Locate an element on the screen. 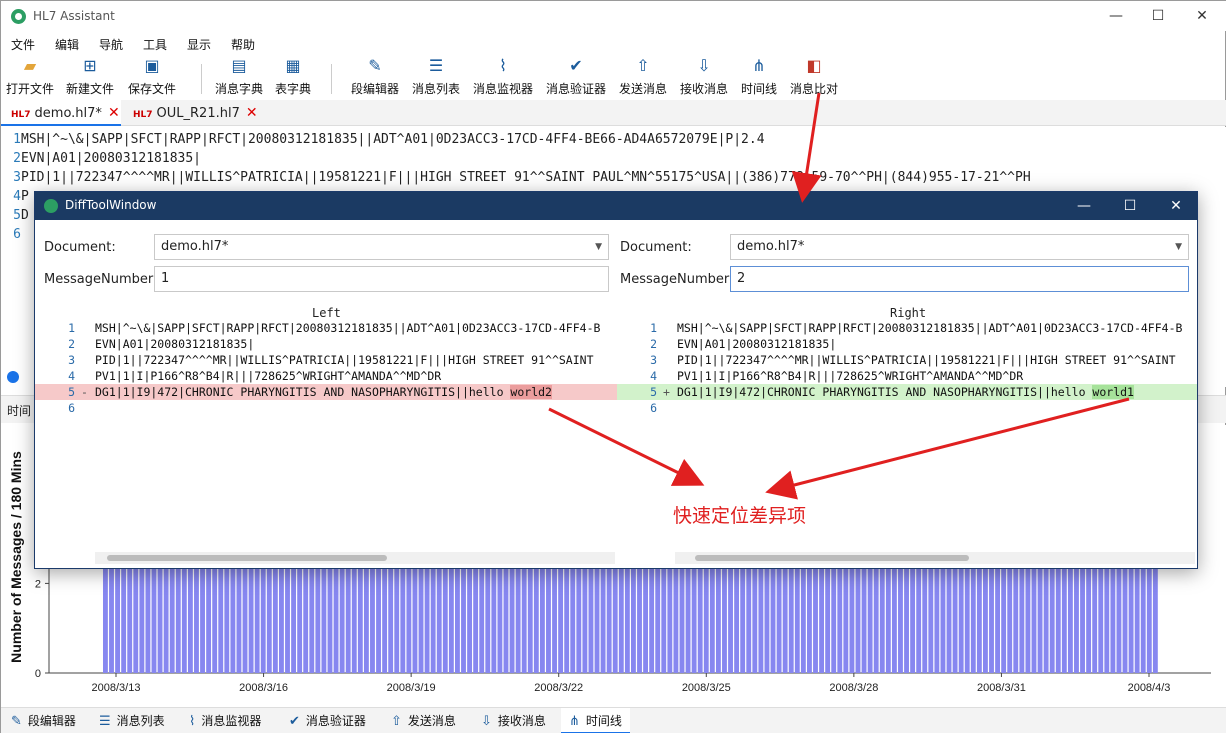 This screenshot has width=1226, height=733. arrow-to-left-diff is located at coordinates (626, 446).